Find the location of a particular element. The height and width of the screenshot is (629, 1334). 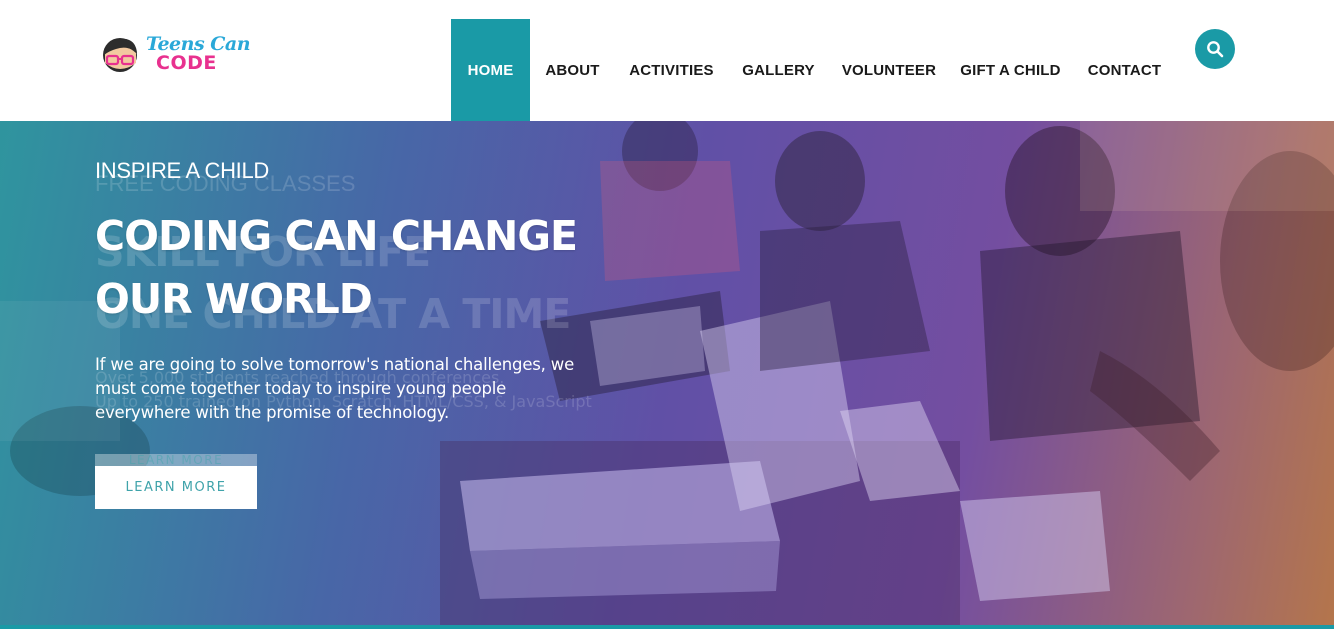

nav-item-about: ABOUT is located at coordinates (572, 70).